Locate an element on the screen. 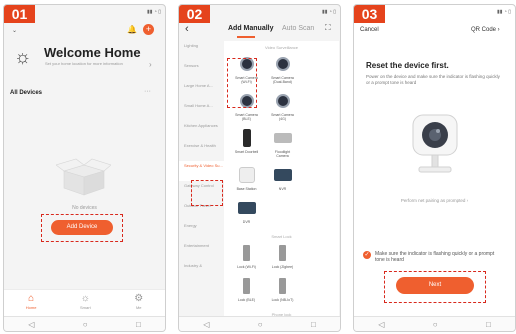 This screenshot has height=334, width=516. category-item: Industry & is located at coordinates (201, 271).